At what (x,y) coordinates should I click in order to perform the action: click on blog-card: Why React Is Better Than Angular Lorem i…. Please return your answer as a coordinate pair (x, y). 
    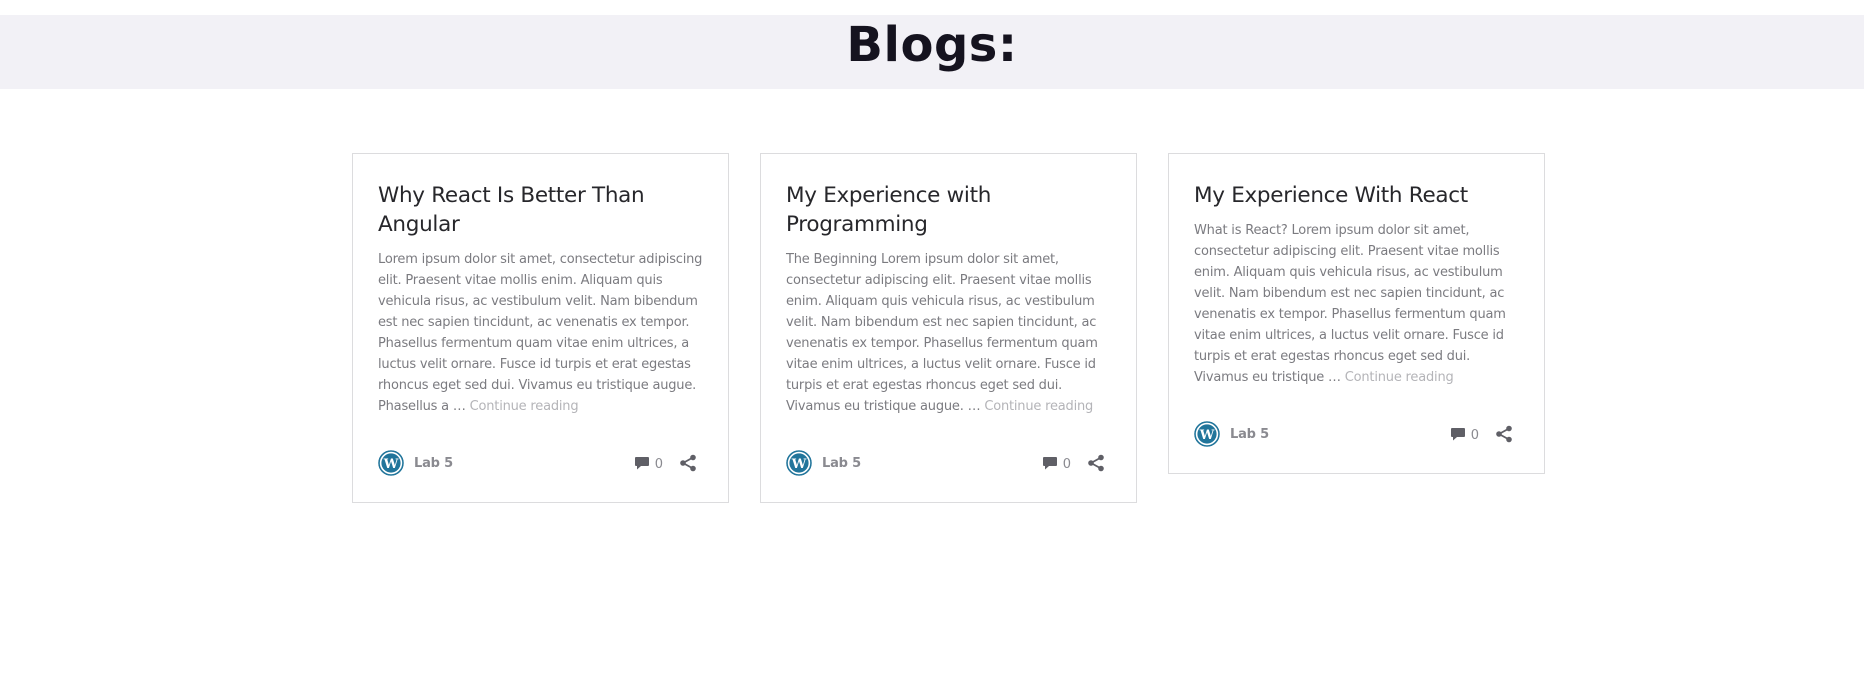
    Looking at the image, I should click on (540, 328).